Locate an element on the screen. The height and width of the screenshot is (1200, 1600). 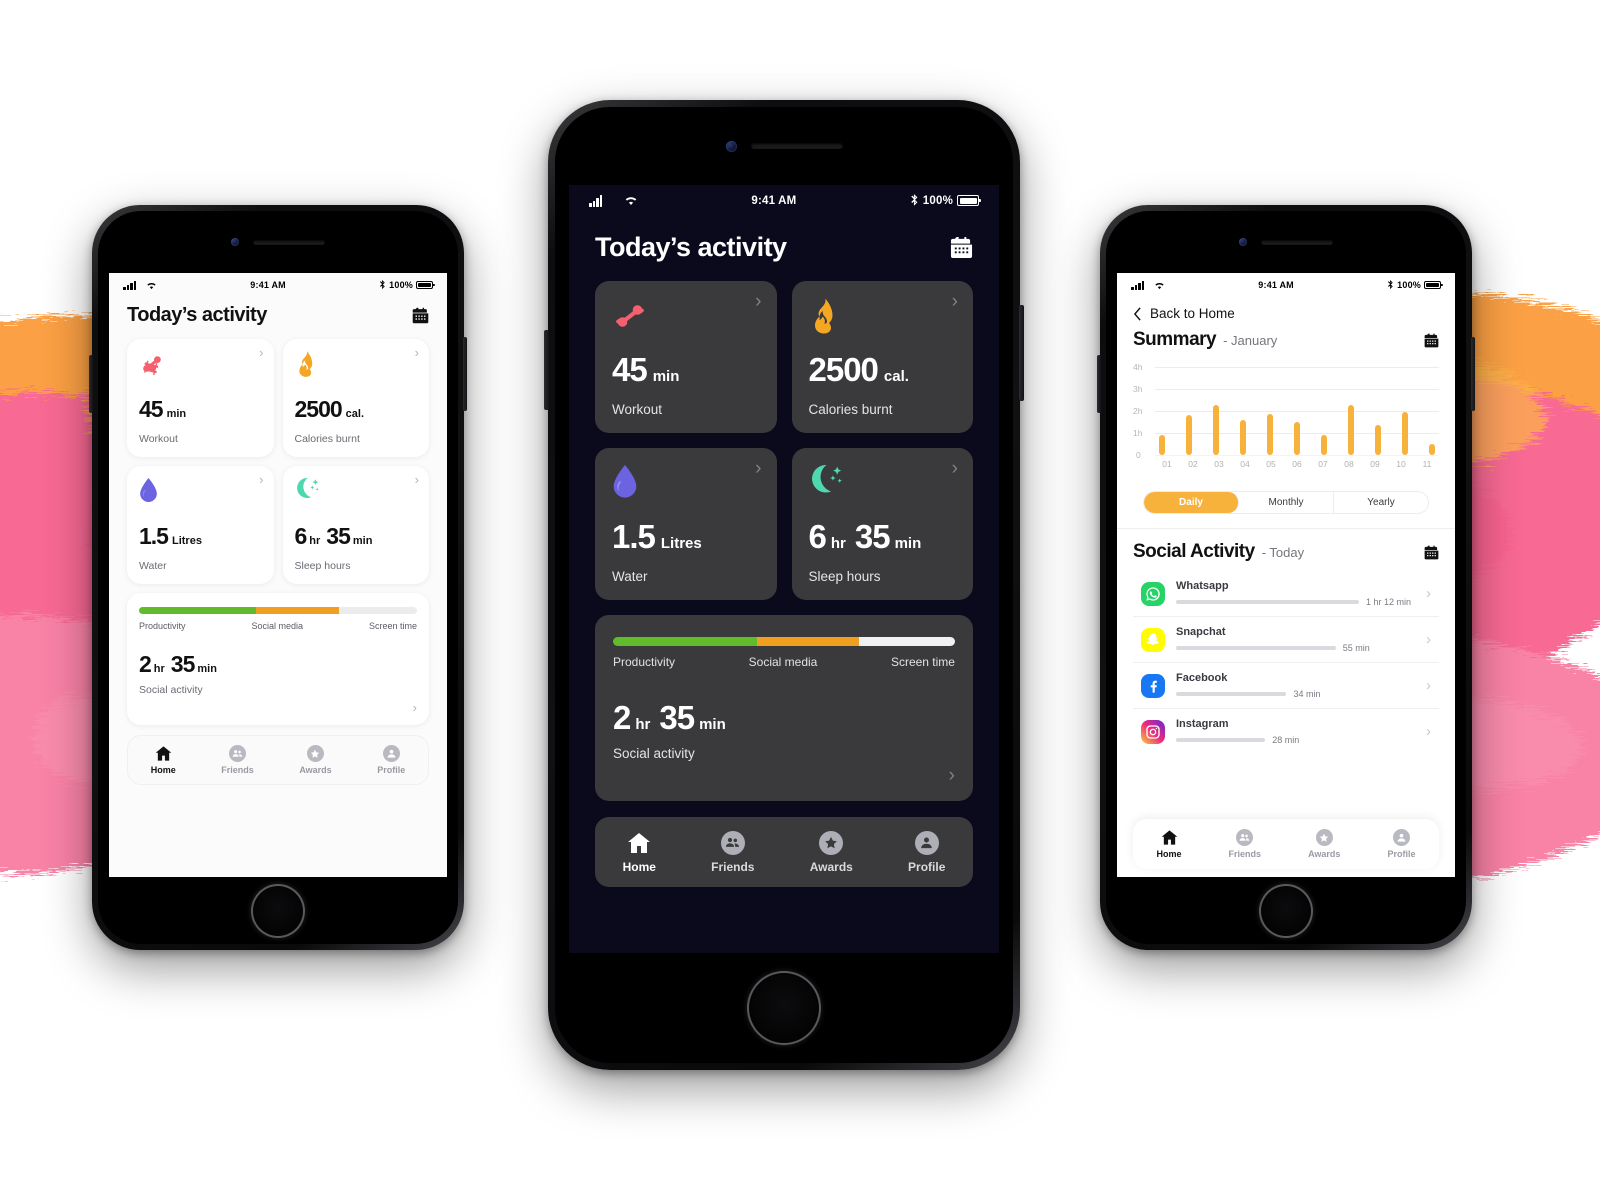
bar-segment-social-media is located at coordinates (297, 610).